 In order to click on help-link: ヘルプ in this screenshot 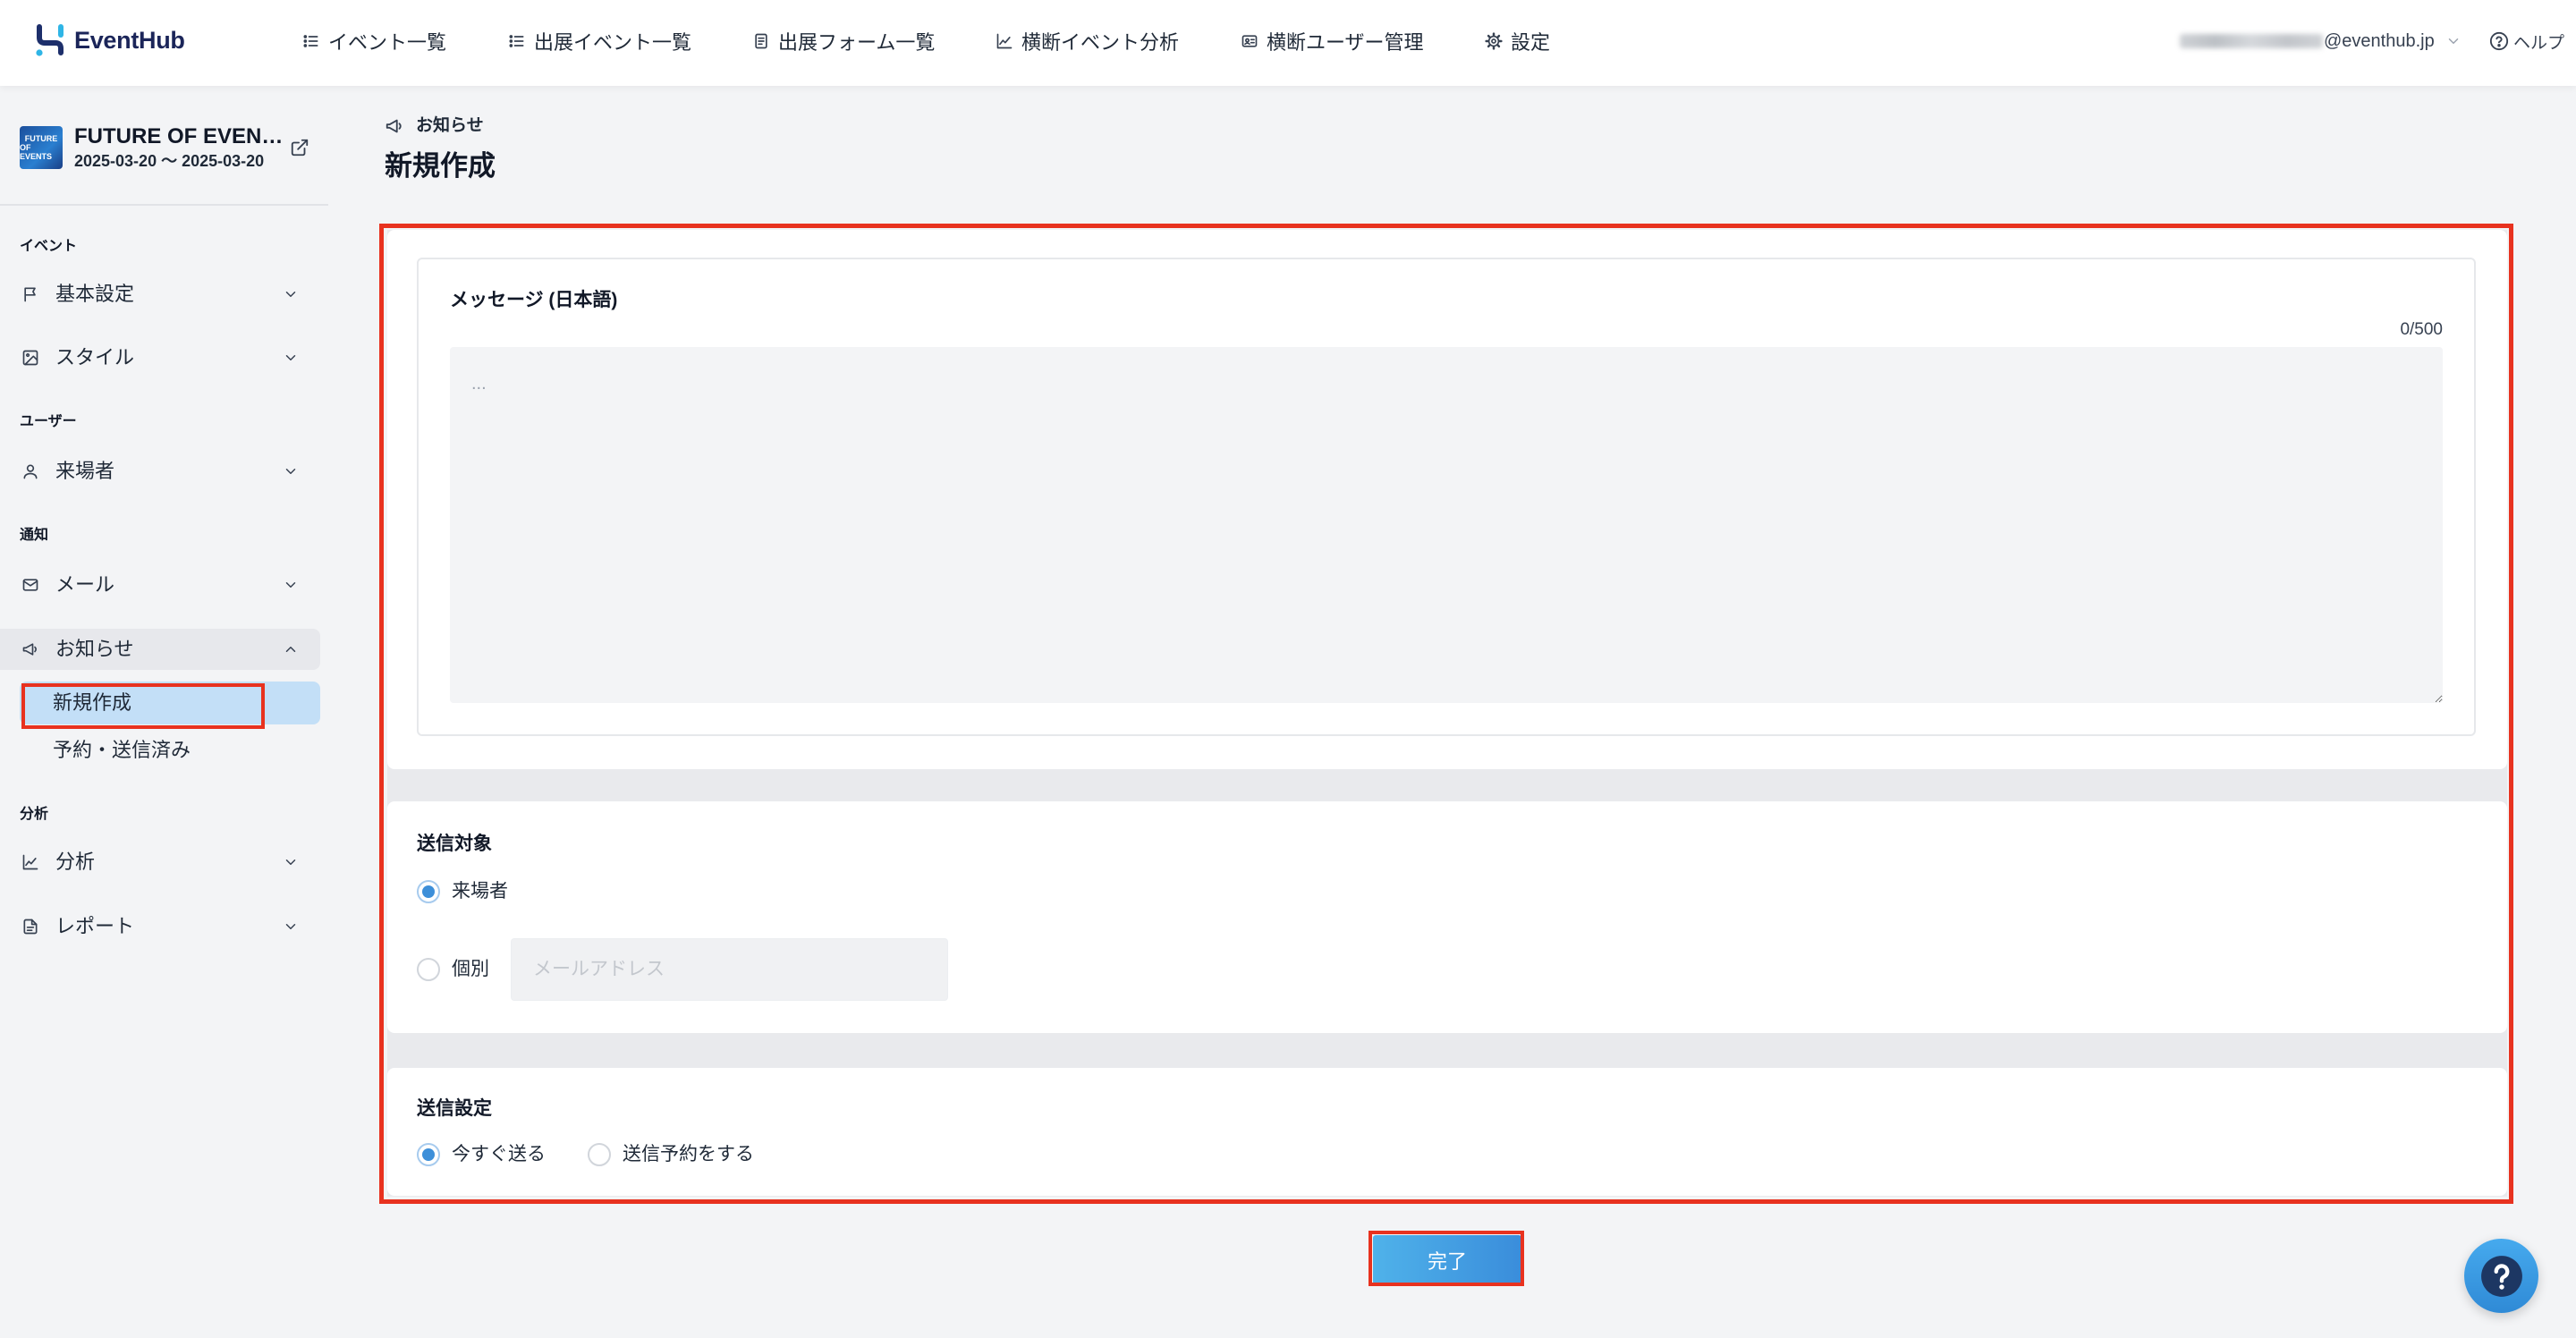, I will do `click(2526, 41)`.